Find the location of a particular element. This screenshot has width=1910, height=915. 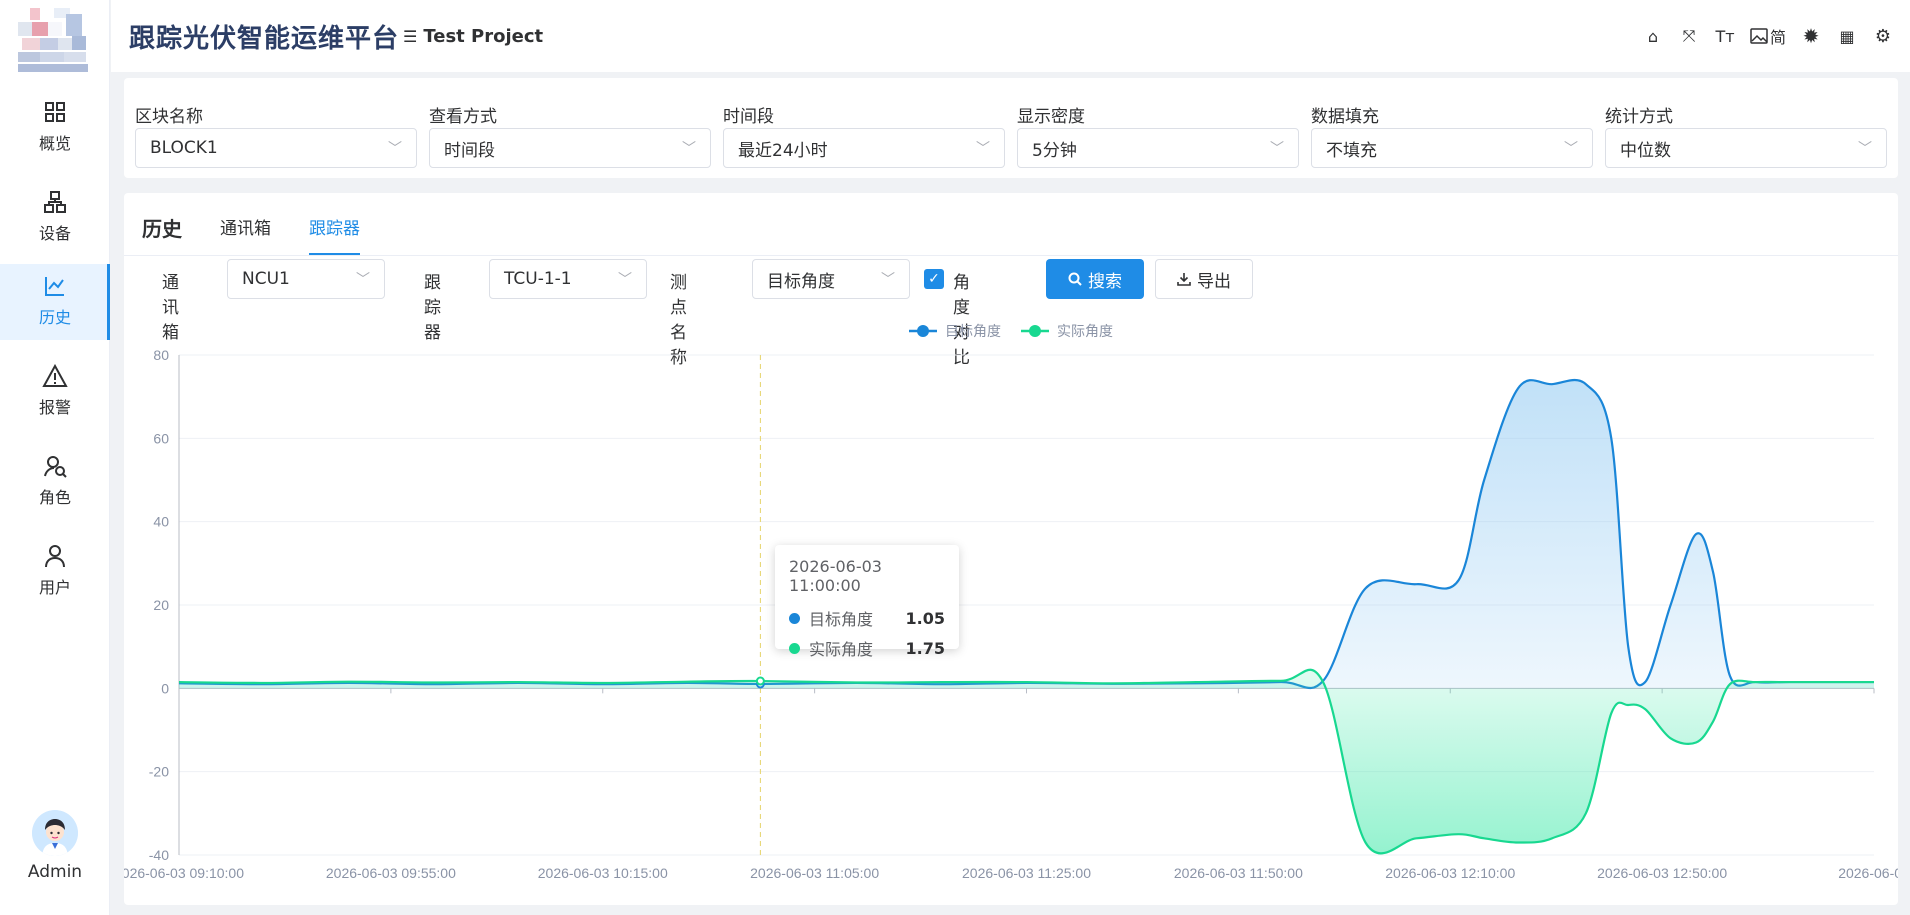

header: 跟踪光伏智能运维平台 ☰ Test Project ⌂ ⤧ Tт 简 ✹ ▦ ⚙ is located at coordinates (1010, 36).